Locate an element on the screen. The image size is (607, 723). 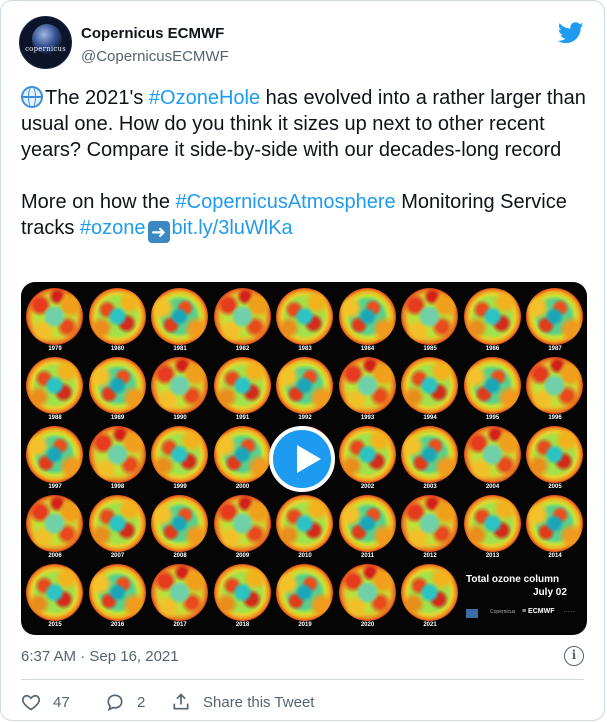
year-label: 2008 is located at coordinates (180, 556).